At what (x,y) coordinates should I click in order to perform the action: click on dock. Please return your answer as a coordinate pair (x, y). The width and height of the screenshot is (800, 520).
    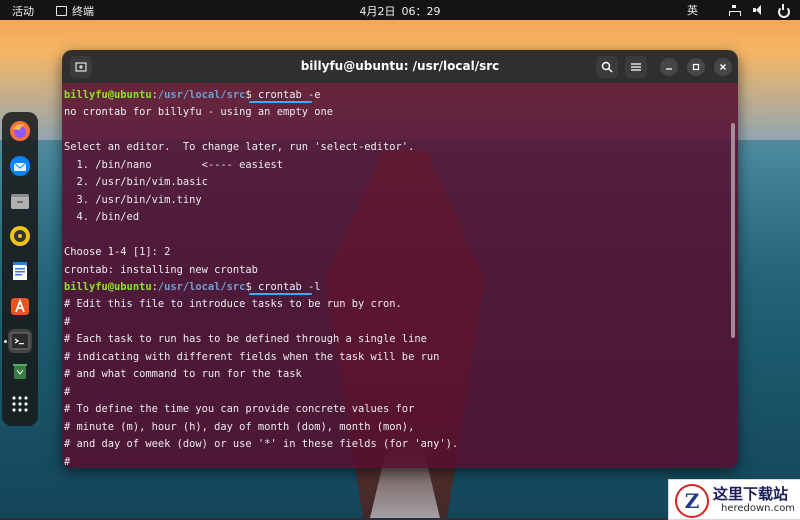
    Looking at the image, I should click on (20, 269).